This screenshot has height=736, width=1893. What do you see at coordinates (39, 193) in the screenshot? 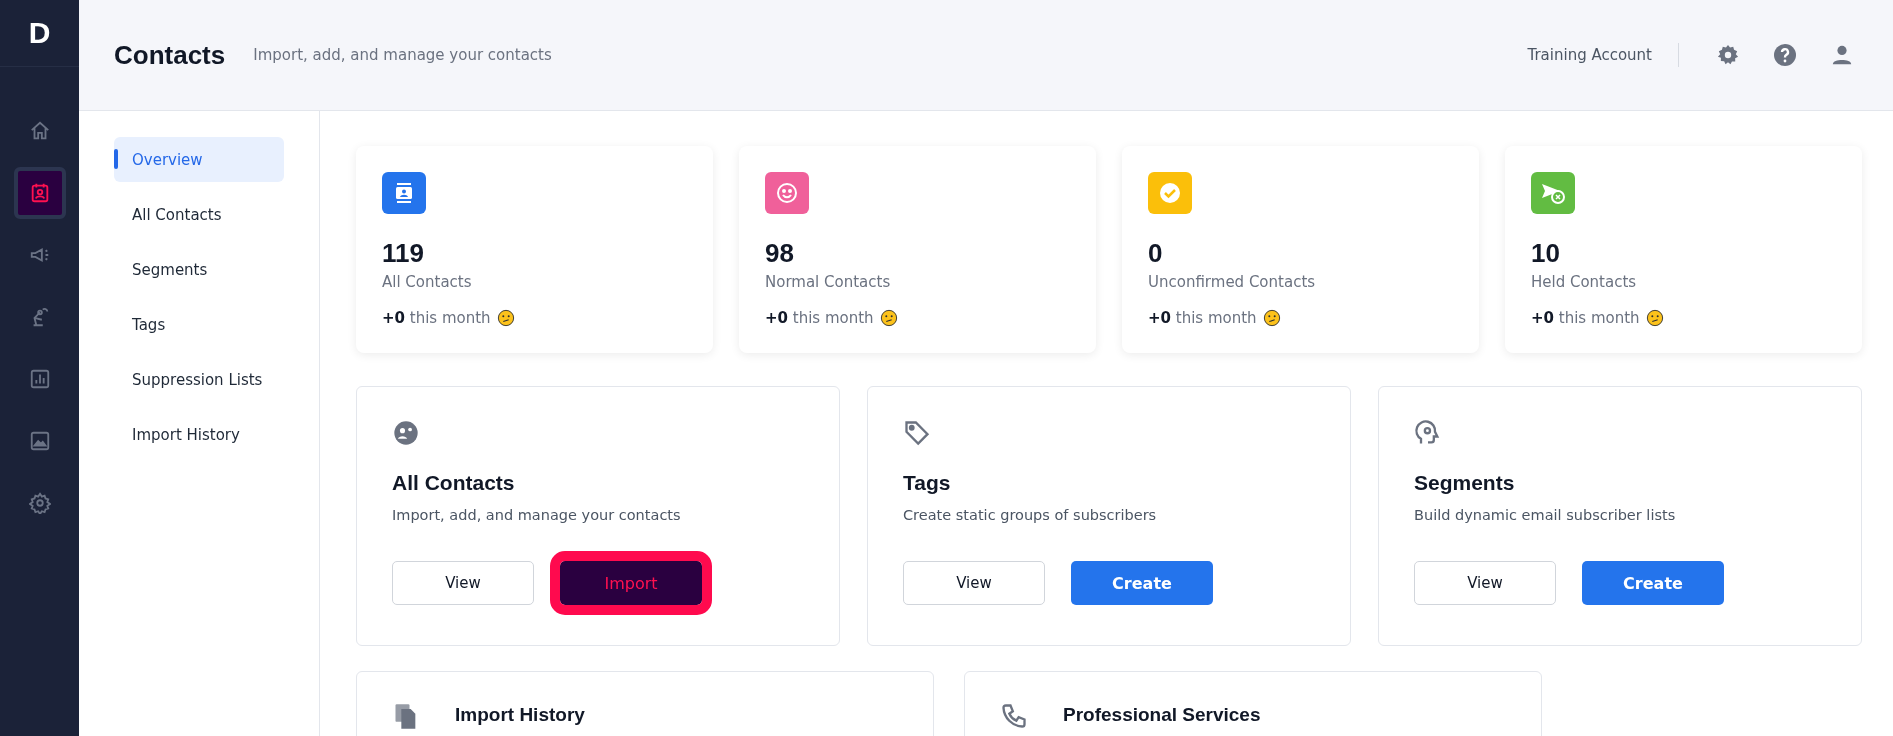
I see `rail-nav-item` at bounding box center [39, 193].